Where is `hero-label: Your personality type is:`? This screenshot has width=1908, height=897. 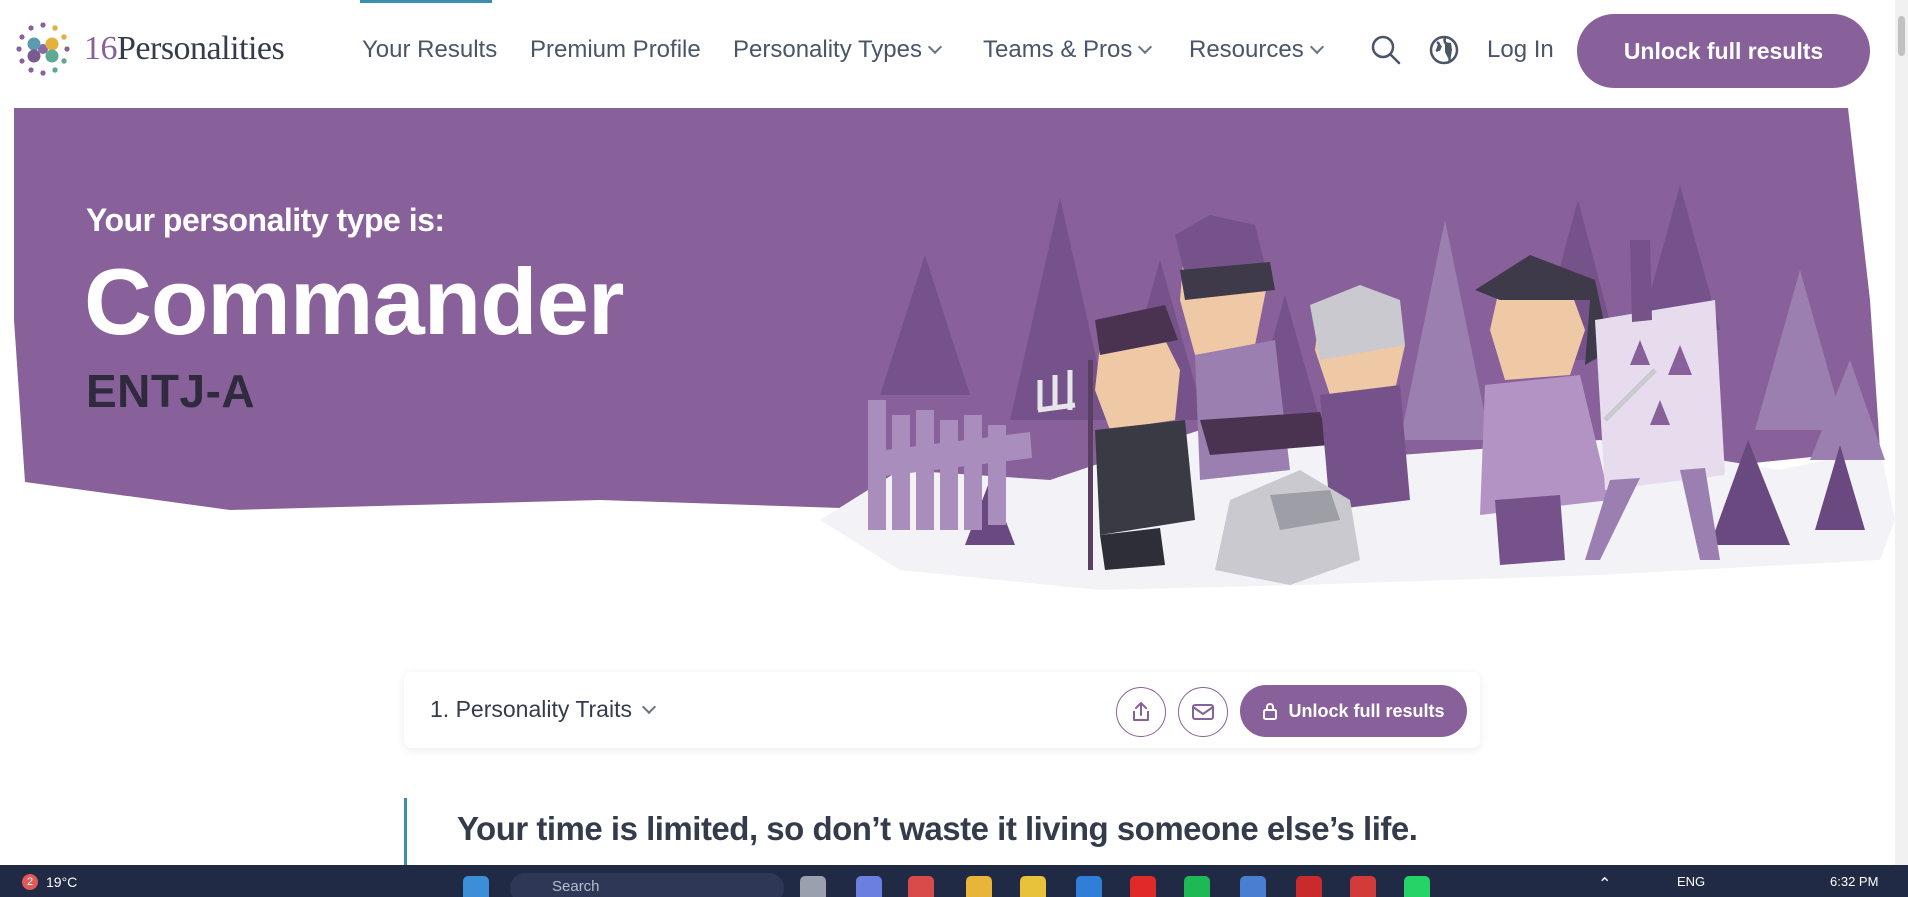 hero-label: Your personality type is: is located at coordinates (265, 220).